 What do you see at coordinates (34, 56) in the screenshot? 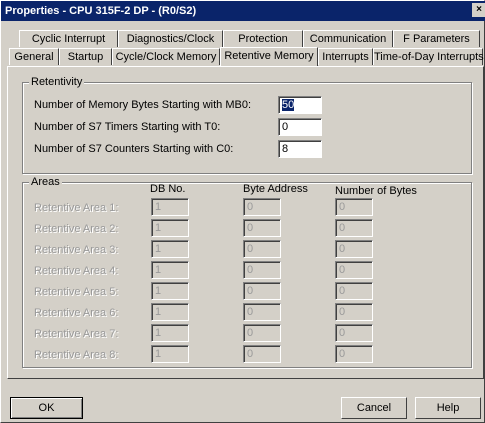
I see `tab-general: General` at bounding box center [34, 56].